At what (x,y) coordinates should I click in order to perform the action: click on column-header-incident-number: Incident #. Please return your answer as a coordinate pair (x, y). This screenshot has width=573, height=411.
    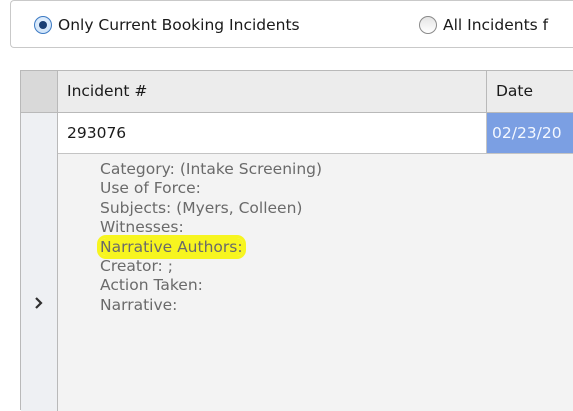
    Looking at the image, I should click on (272, 92).